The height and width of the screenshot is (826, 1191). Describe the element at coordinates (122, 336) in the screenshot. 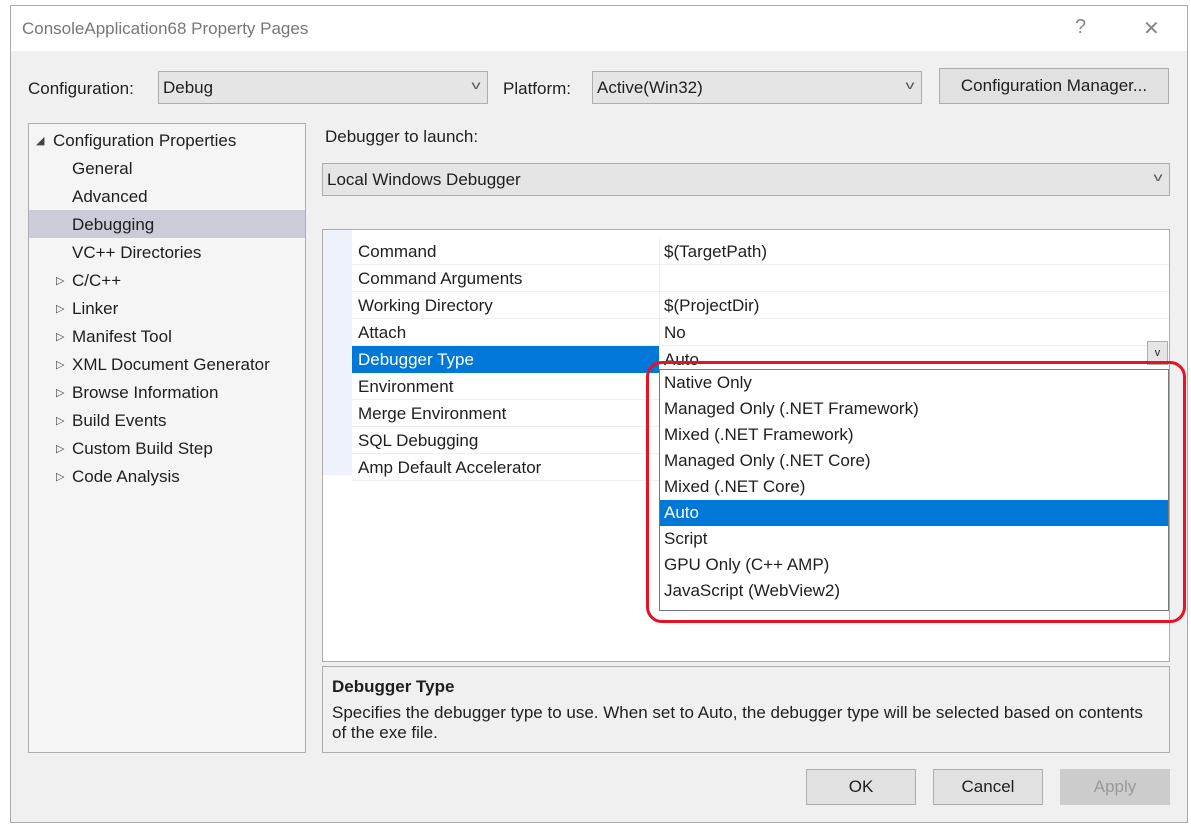

I see `tree-item-label: Manifest Tool` at that location.